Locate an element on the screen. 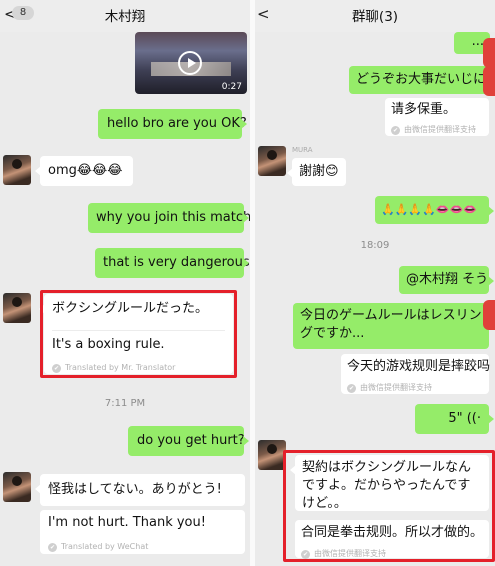 This screenshot has height=566, width=495. sent-message: why you join this match is located at coordinates (169, 218).